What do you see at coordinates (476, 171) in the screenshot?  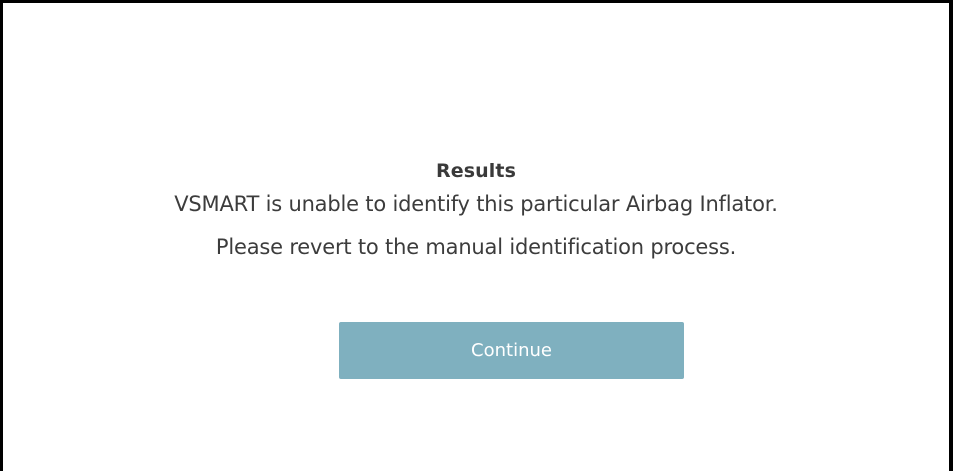 I see `results-title: Results` at bounding box center [476, 171].